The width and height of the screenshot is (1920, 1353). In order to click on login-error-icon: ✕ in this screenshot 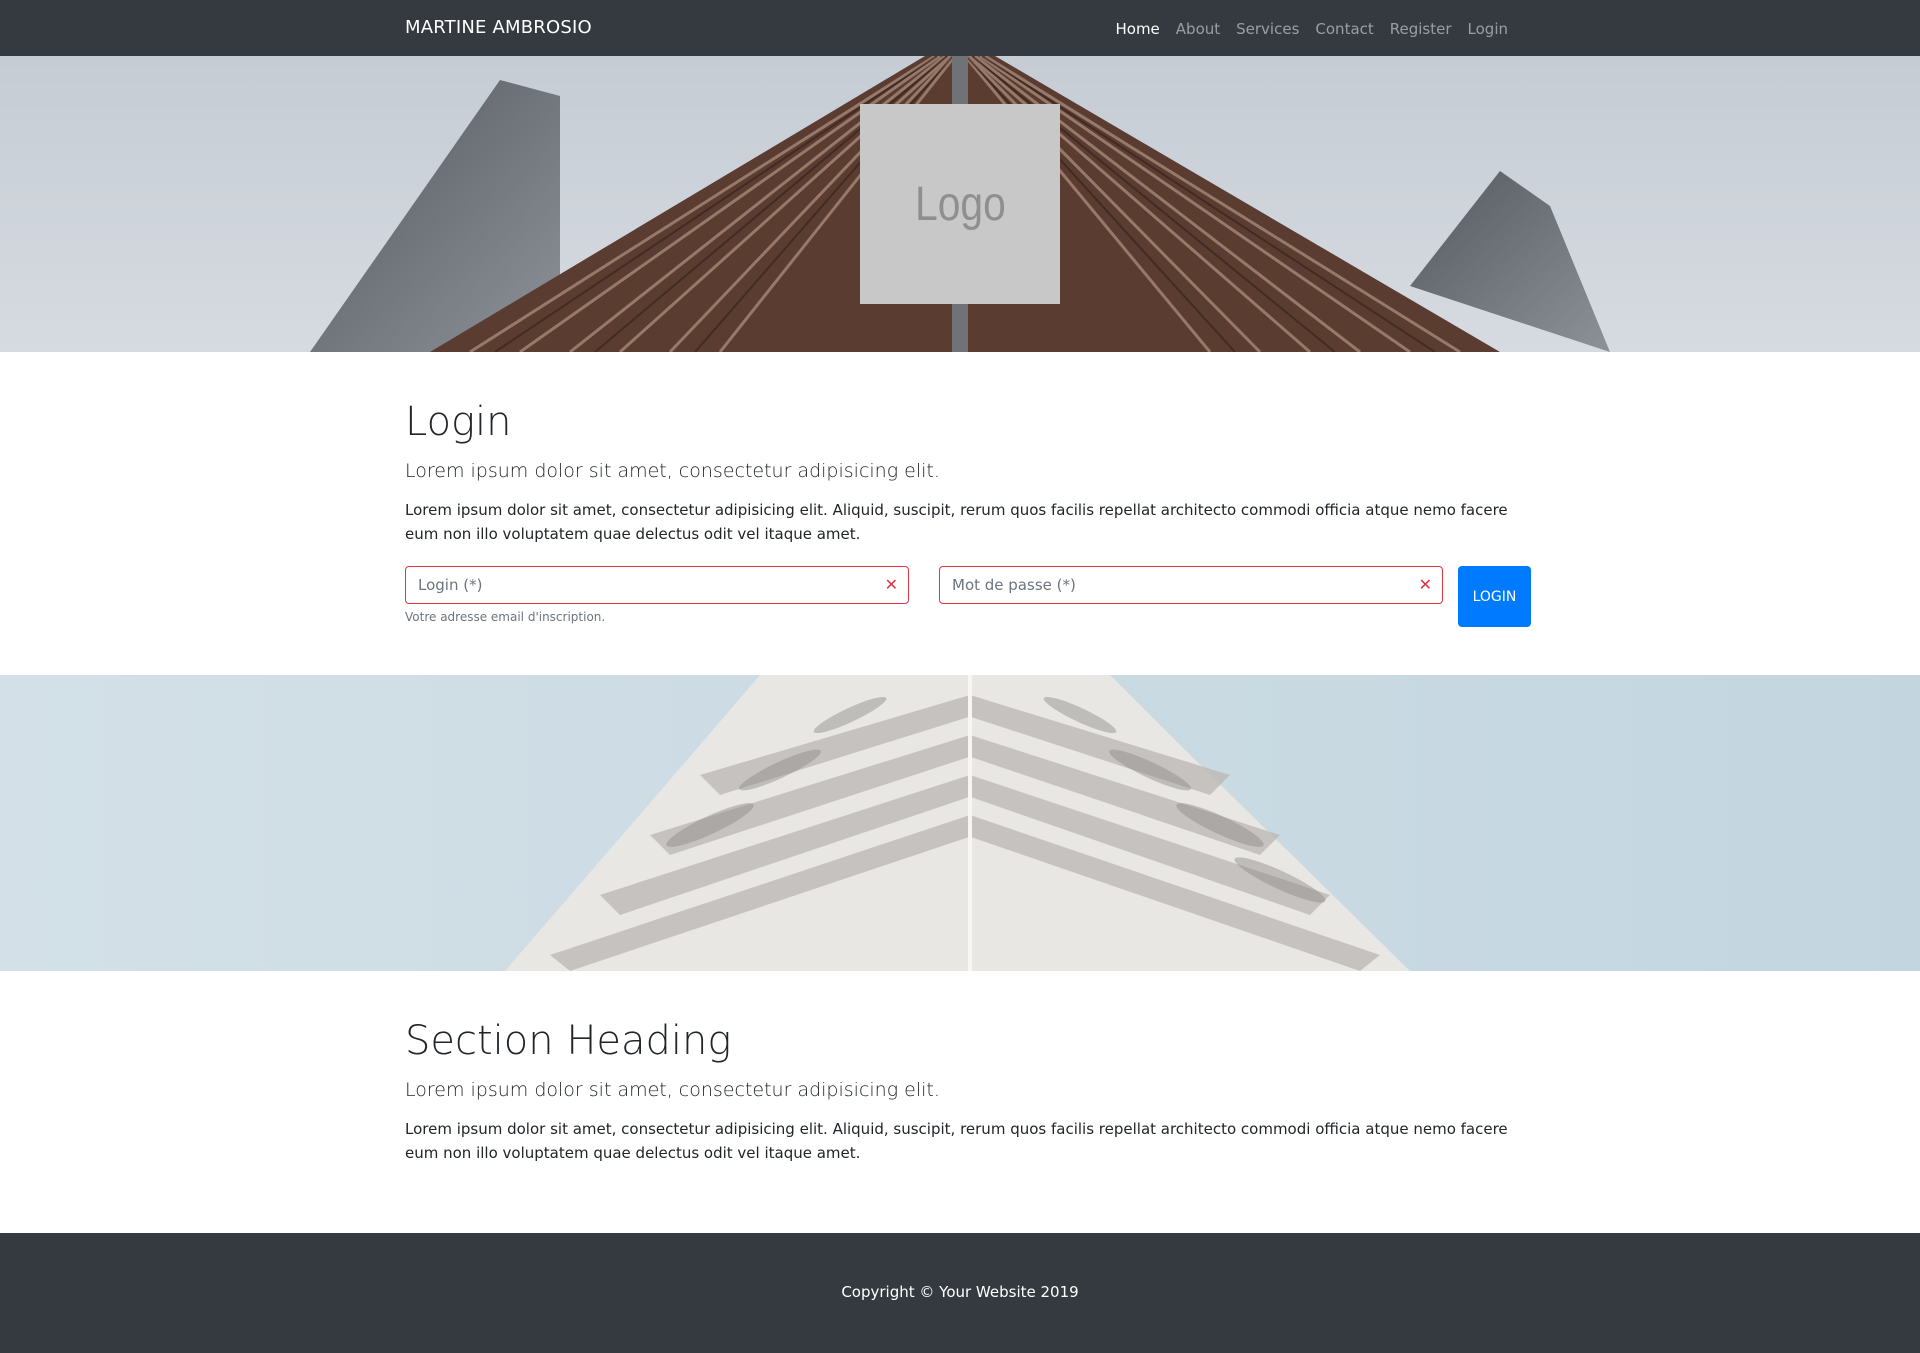, I will do `click(891, 584)`.